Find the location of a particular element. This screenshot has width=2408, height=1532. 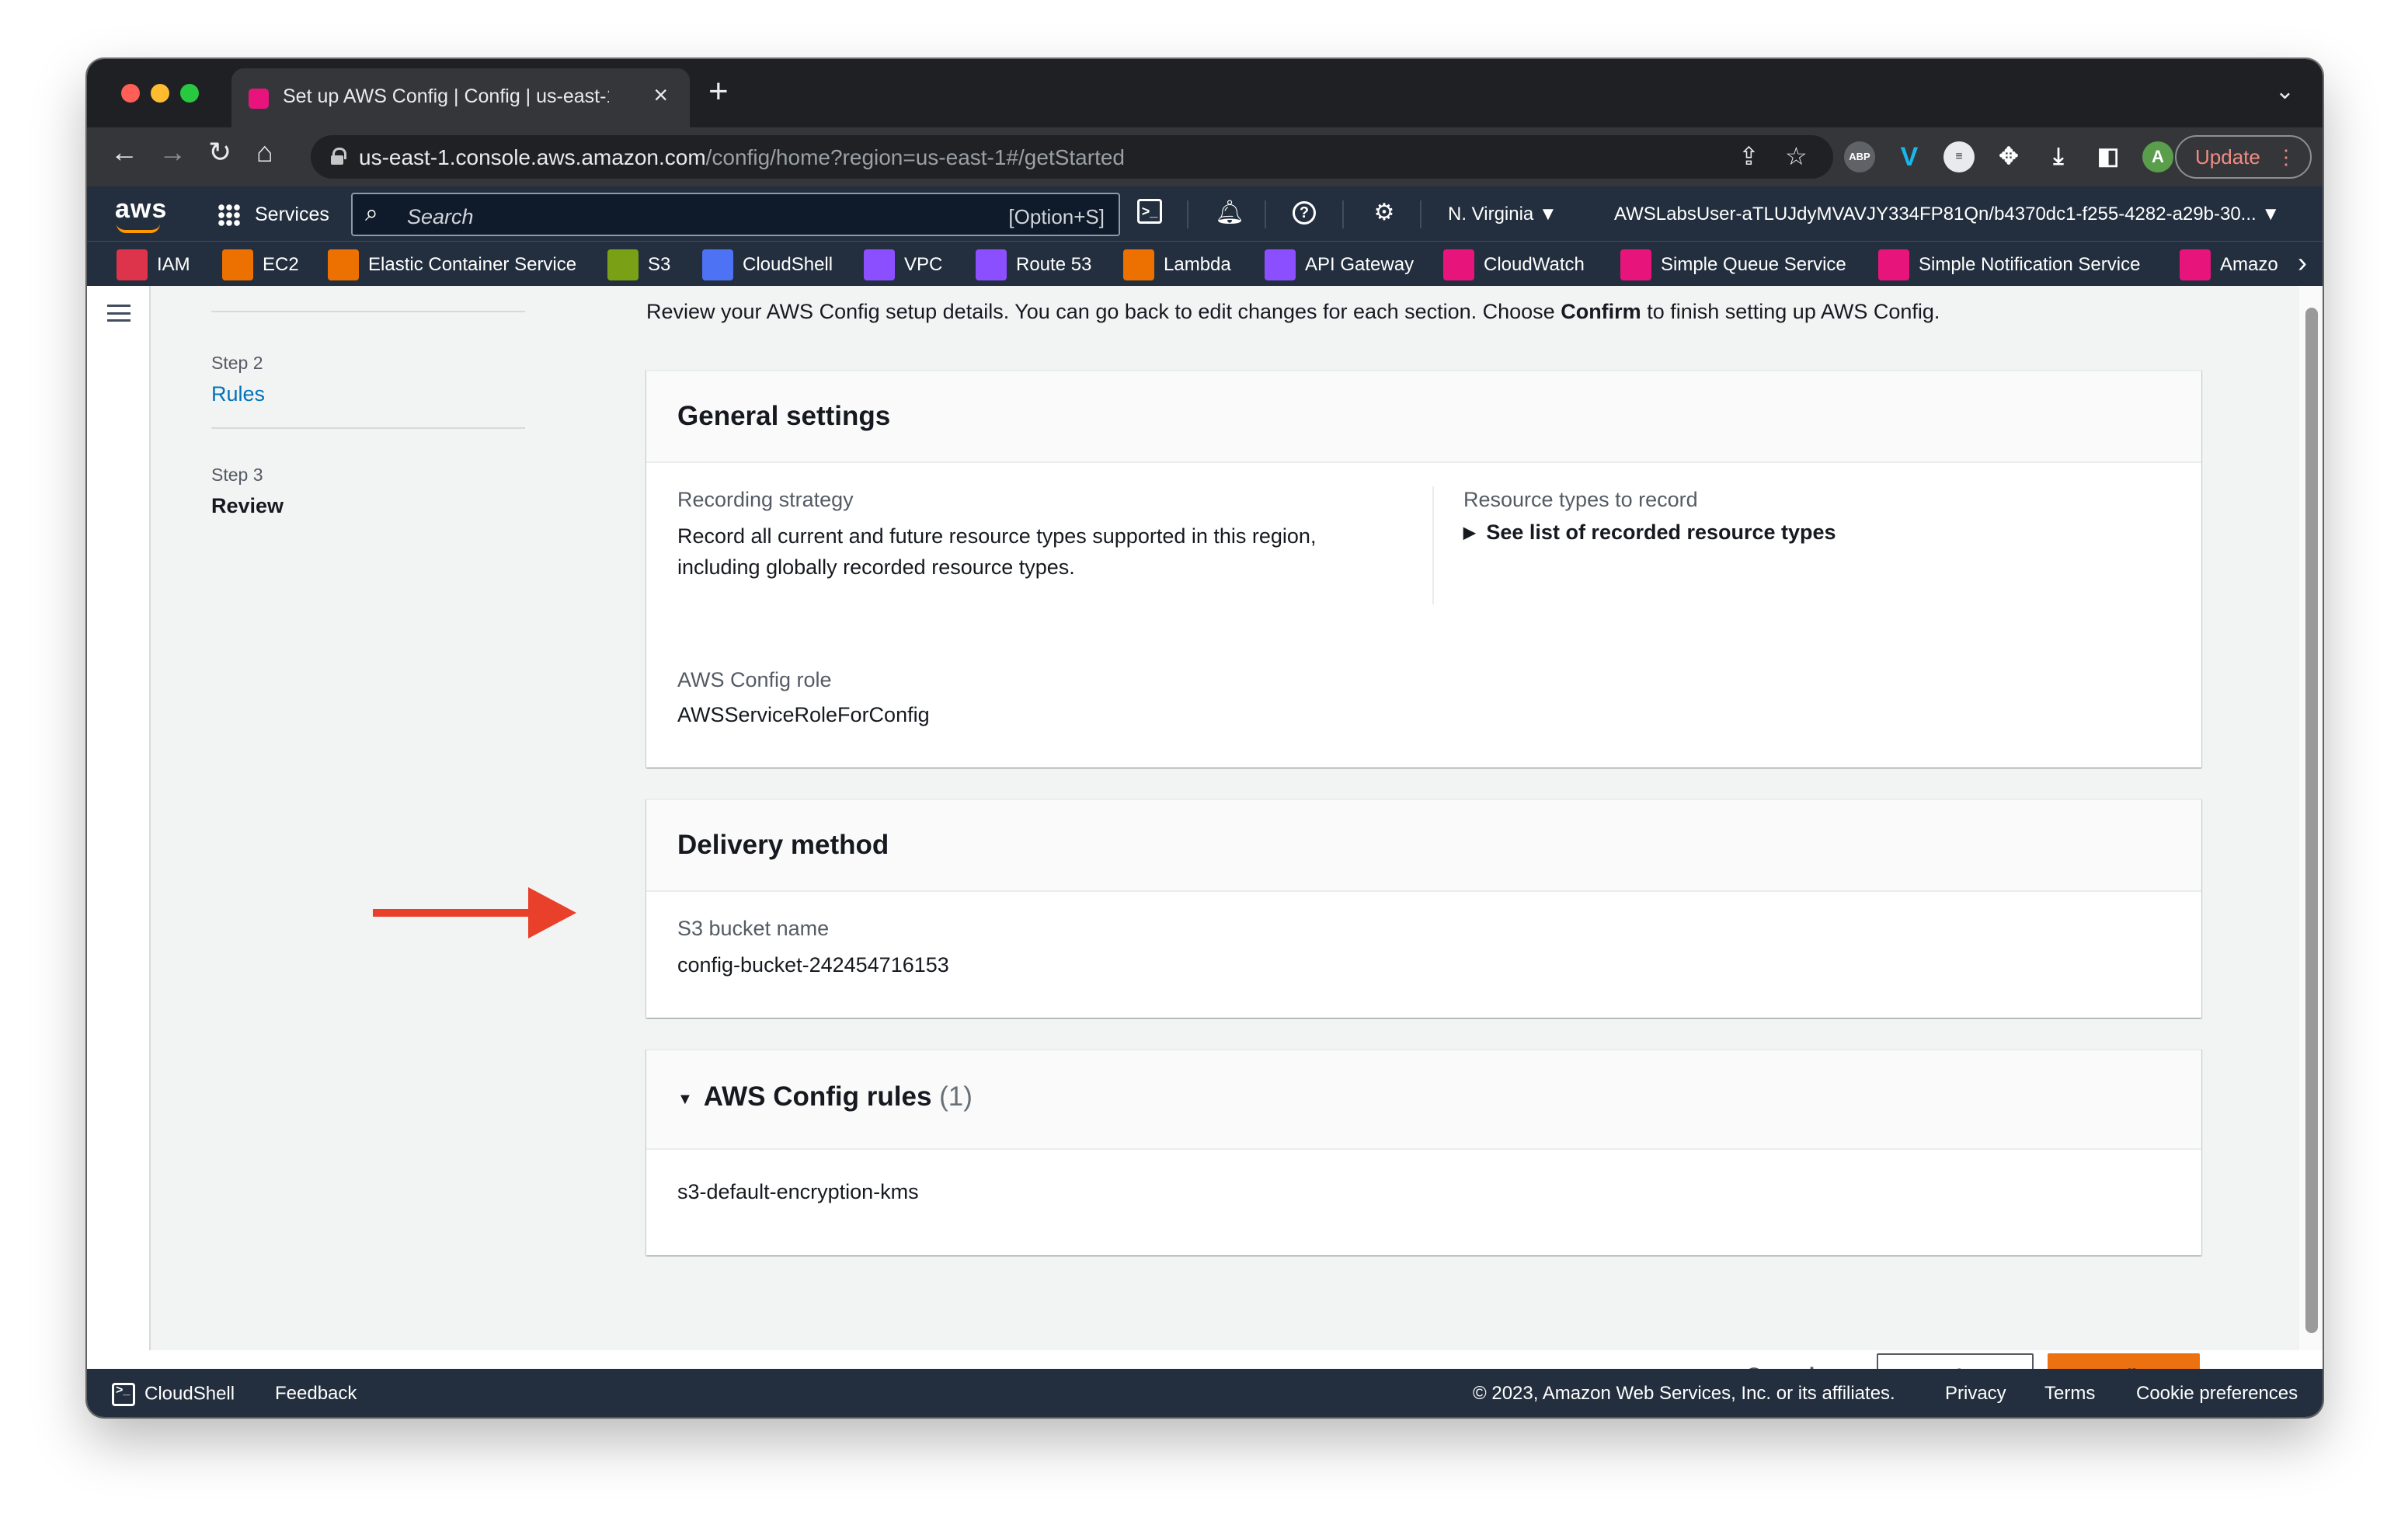

menu-hamburger-icon is located at coordinates (118, 314).